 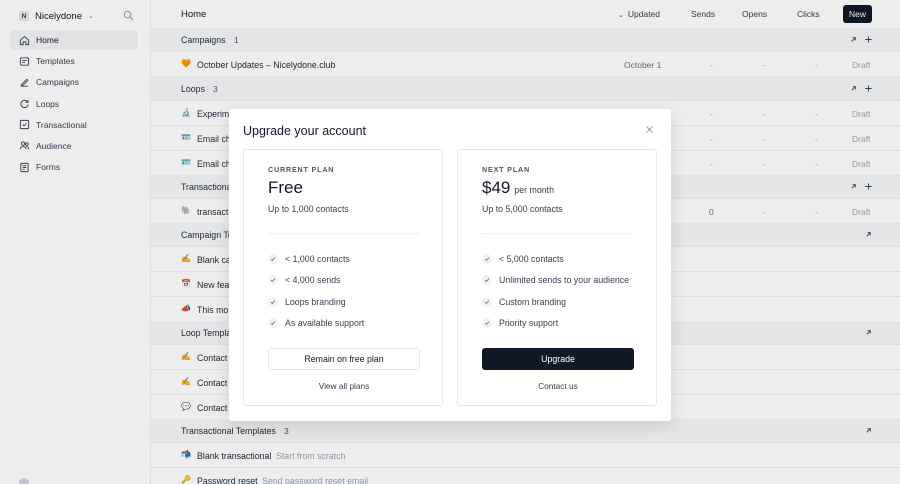 I want to click on feature-label: As available support, so click(x=325, y=323).